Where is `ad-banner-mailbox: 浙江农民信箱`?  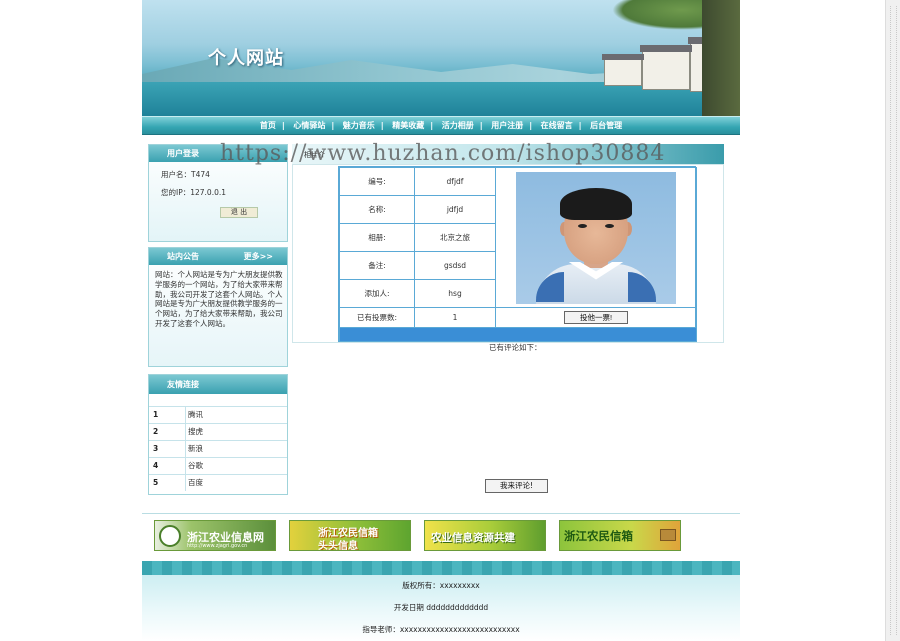
ad-banner-mailbox: 浙江农民信箱 is located at coordinates (620, 535).